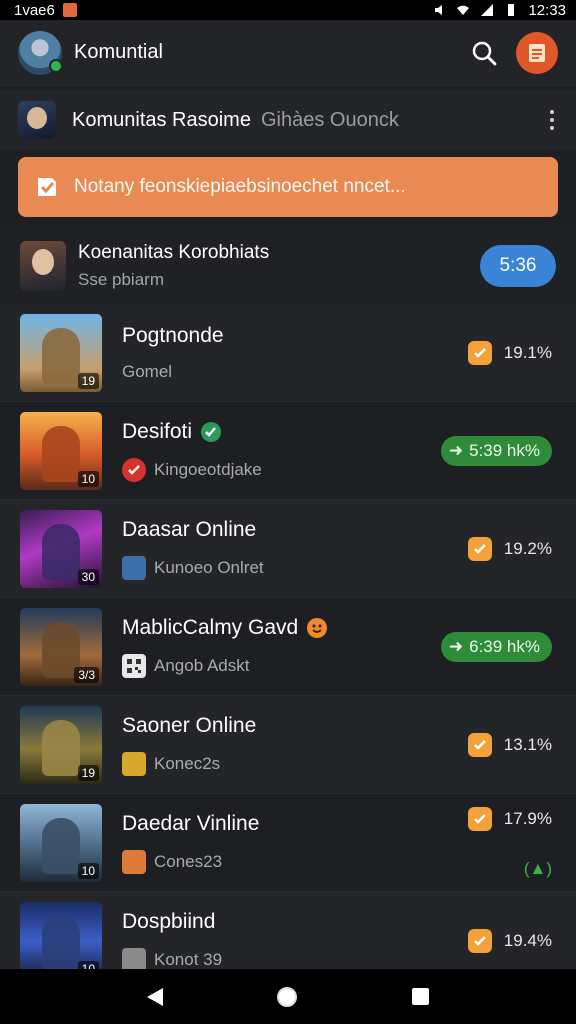 This screenshot has height=1024, width=576. What do you see at coordinates (288, 930) in the screenshot?
I see `list-item: 10 Dospbiind Konot 39 19.4%` at bounding box center [288, 930].